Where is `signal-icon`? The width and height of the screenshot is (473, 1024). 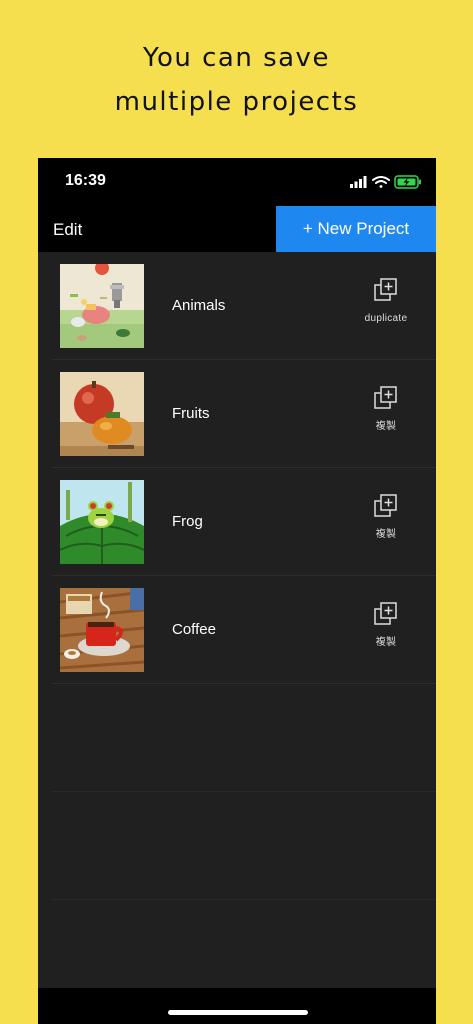 signal-icon is located at coordinates (358, 182).